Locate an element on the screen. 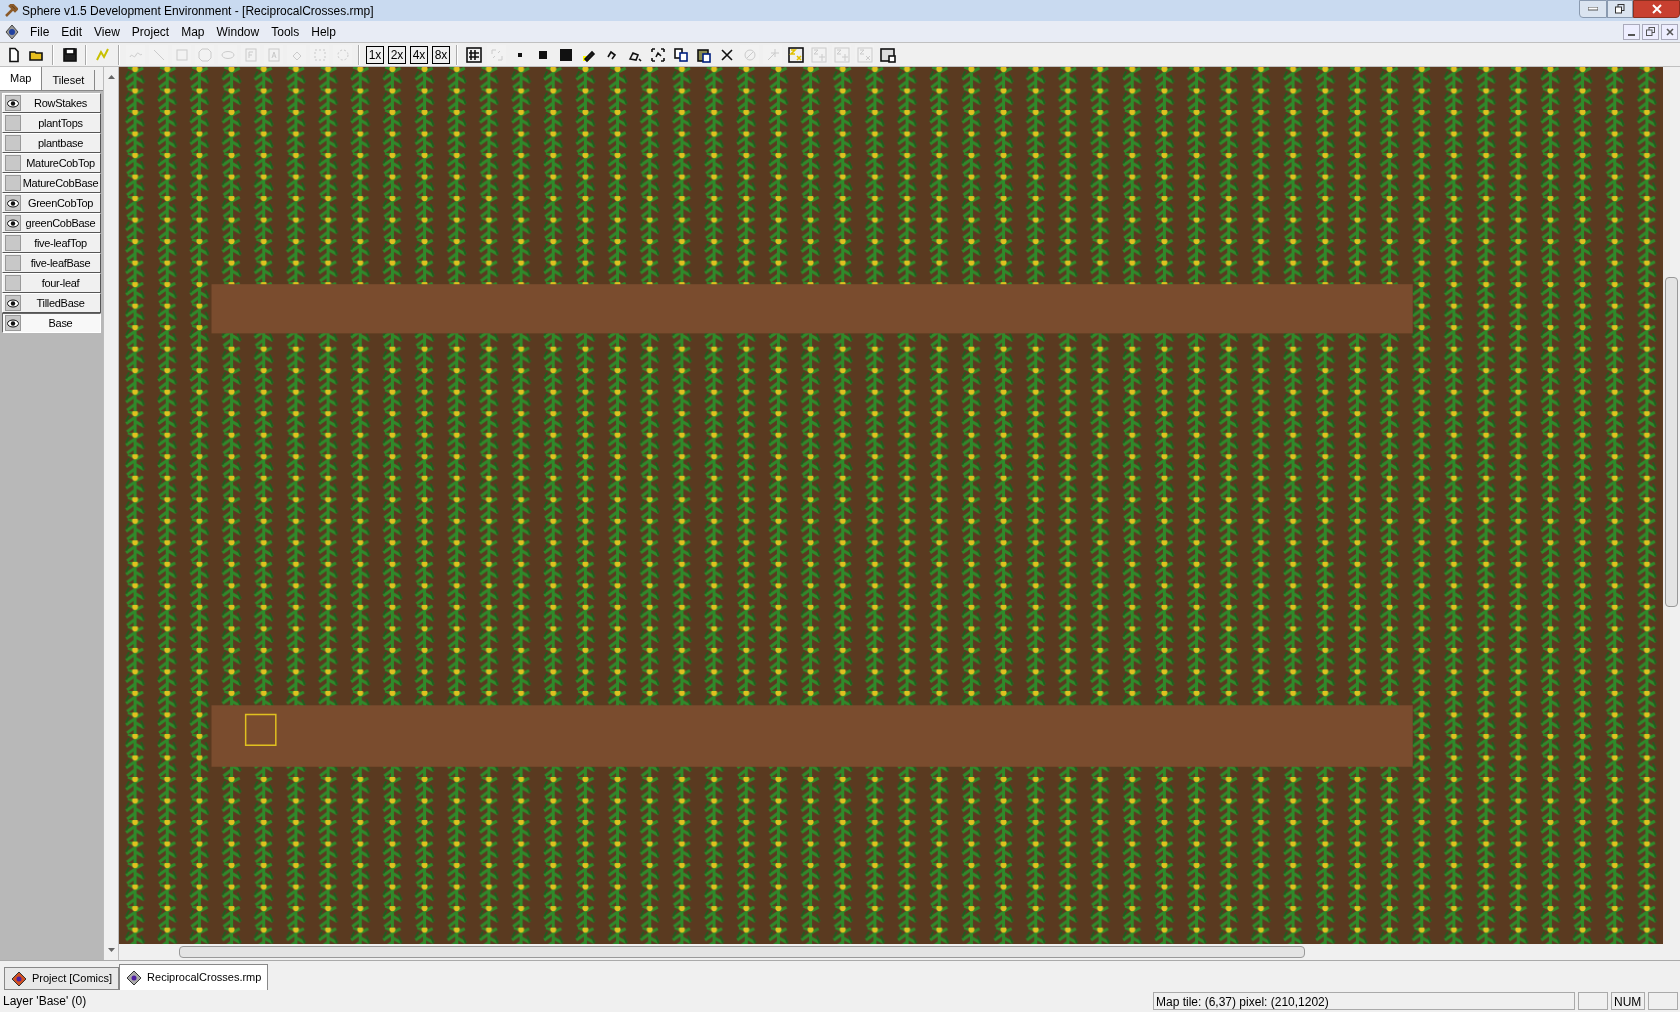  zoom-button: 8x is located at coordinates (441, 54).